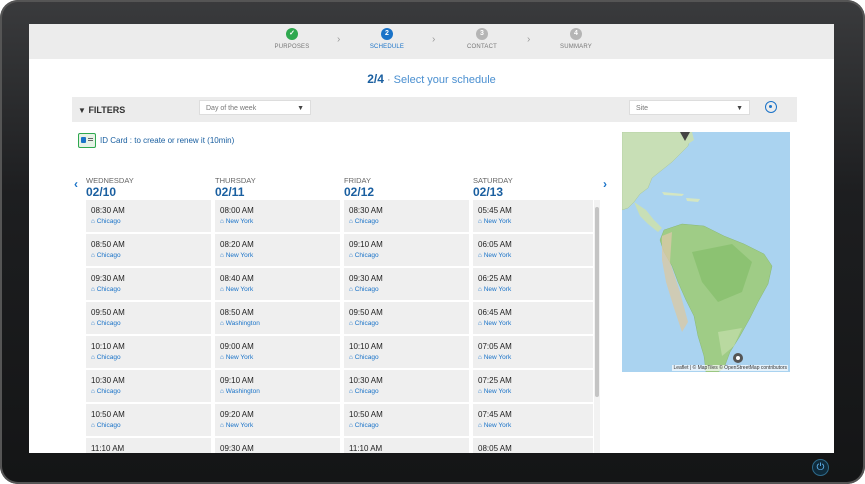 This screenshot has width=865, height=484. I want to click on step-contact: 3 CONTACT, so click(482, 39).